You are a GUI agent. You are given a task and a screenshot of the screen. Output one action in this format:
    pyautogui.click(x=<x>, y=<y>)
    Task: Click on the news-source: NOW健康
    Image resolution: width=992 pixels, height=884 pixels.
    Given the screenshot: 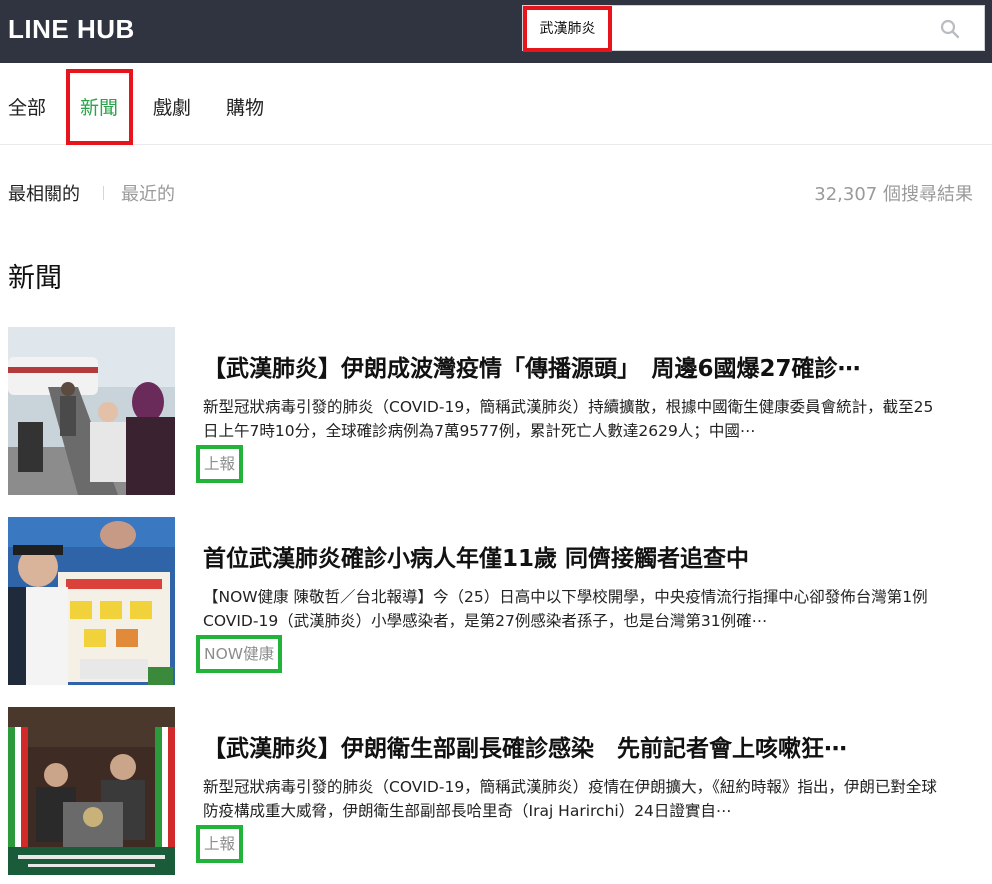 What is the action you would take?
    pyautogui.click(x=239, y=654)
    